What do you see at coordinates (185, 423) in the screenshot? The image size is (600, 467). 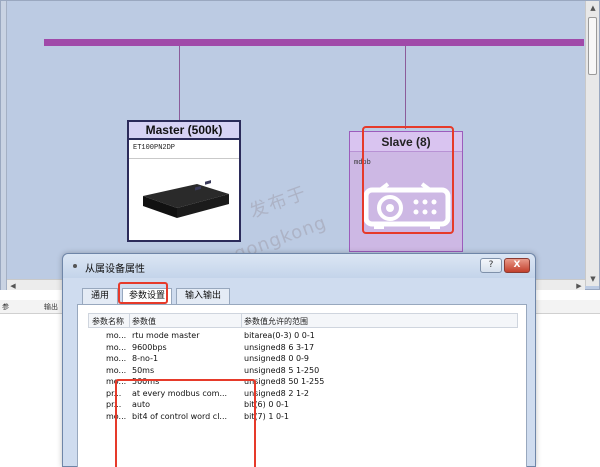 I see `parameter-values-highlight-box` at bounding box center [185, 423].